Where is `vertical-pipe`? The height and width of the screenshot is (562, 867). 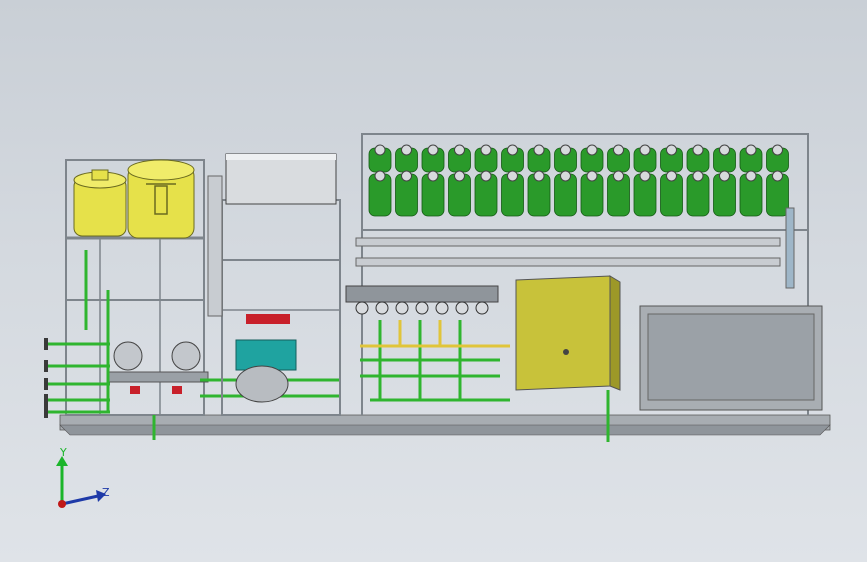 vertical-pipe is located at coordinates (215, 246).